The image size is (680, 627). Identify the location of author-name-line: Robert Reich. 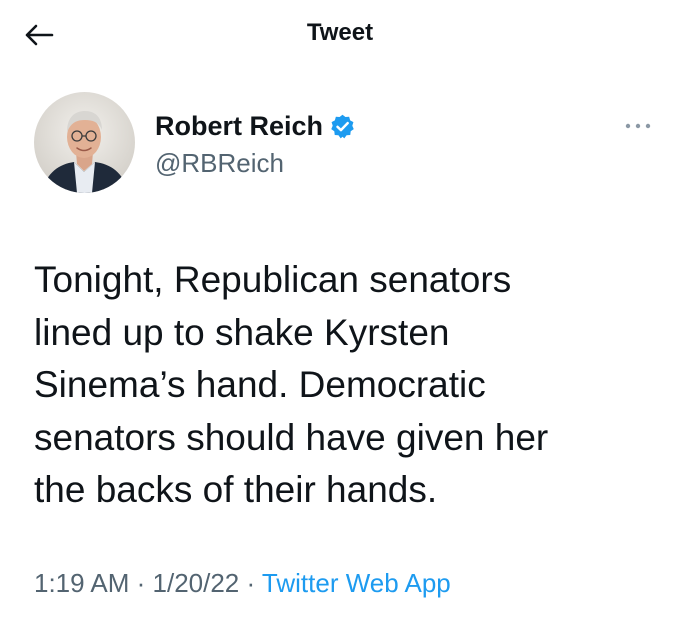
(255, 126).